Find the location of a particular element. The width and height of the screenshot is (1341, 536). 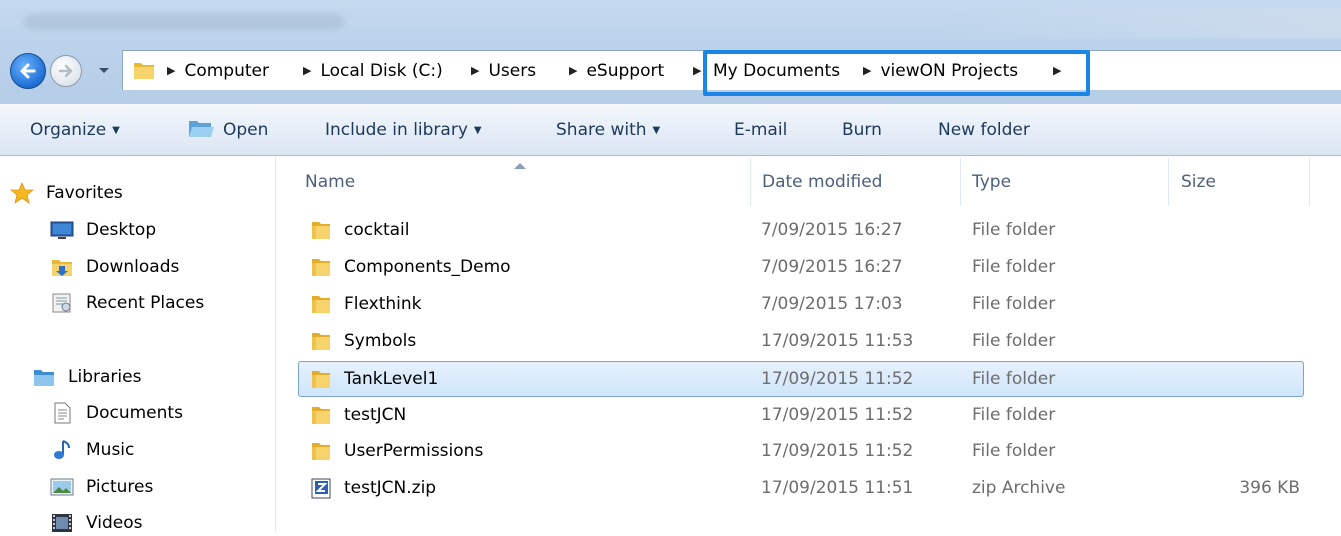

email-label: E-mail is located at coordinates (761, 130).